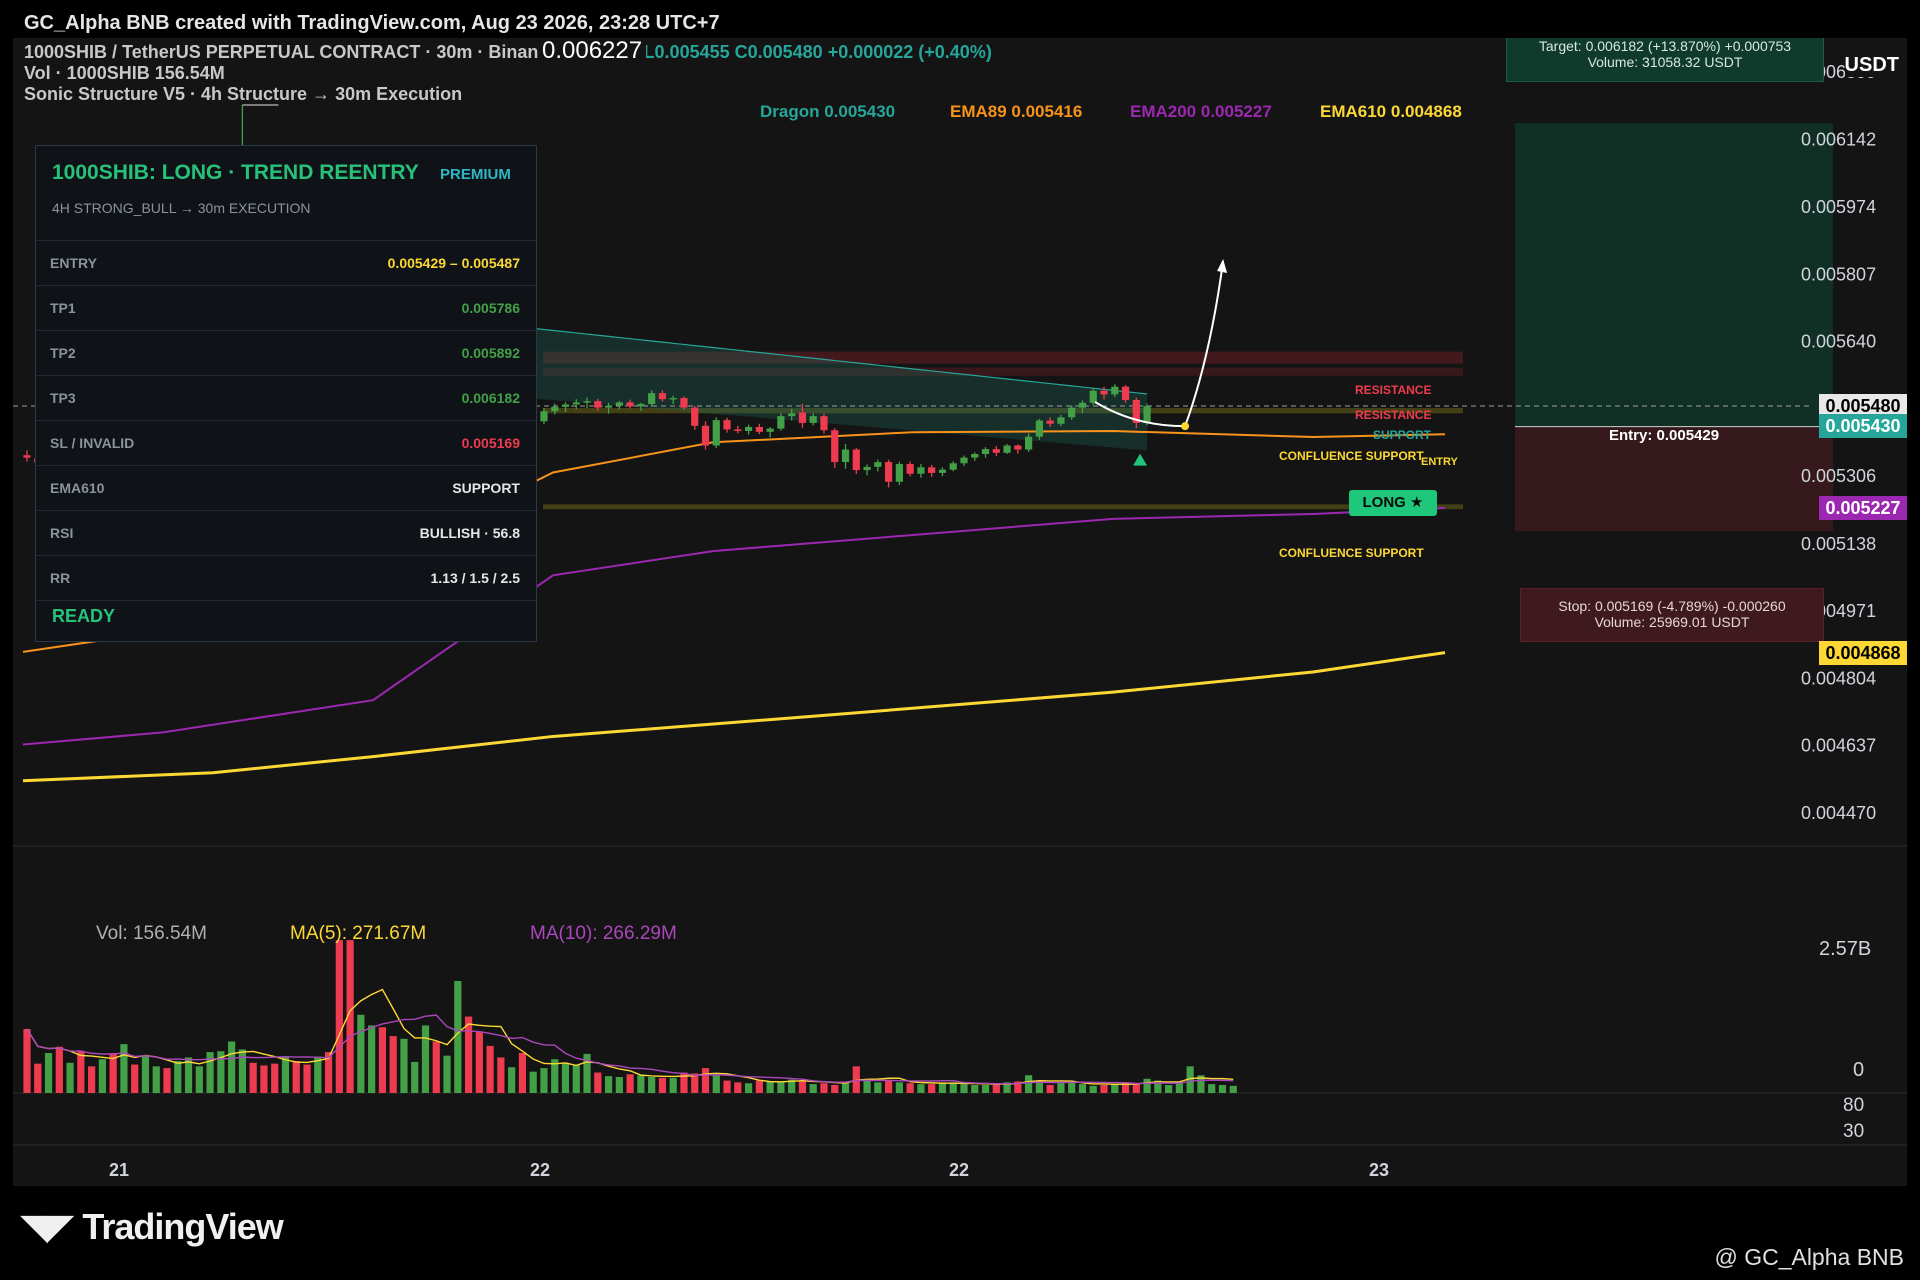 The width and height of the screenshot is (1920, 1280). Describe the element at coordinates (1665, 46) in the screenshot. I see `target-line: Target: 0.006182 (+13.870%) +0.000753` at that location.